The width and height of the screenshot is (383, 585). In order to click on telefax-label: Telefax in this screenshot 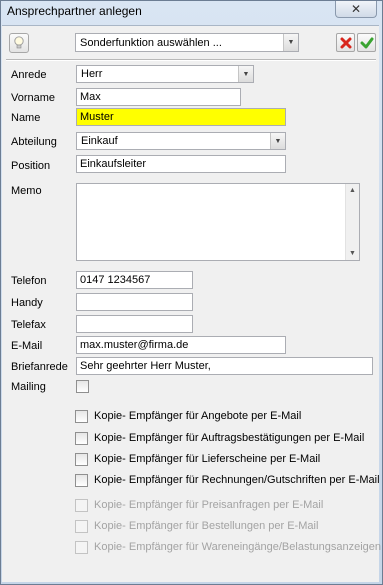, I will do `click(28, 325)`.